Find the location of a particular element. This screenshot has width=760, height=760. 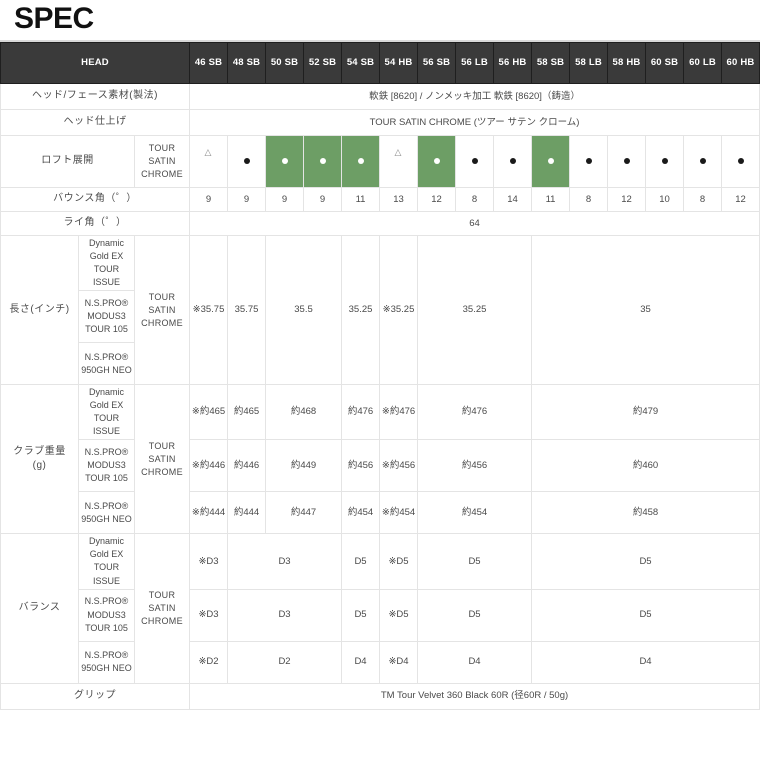

bounce-value-5: 13 is located at coordinates (399, 199).